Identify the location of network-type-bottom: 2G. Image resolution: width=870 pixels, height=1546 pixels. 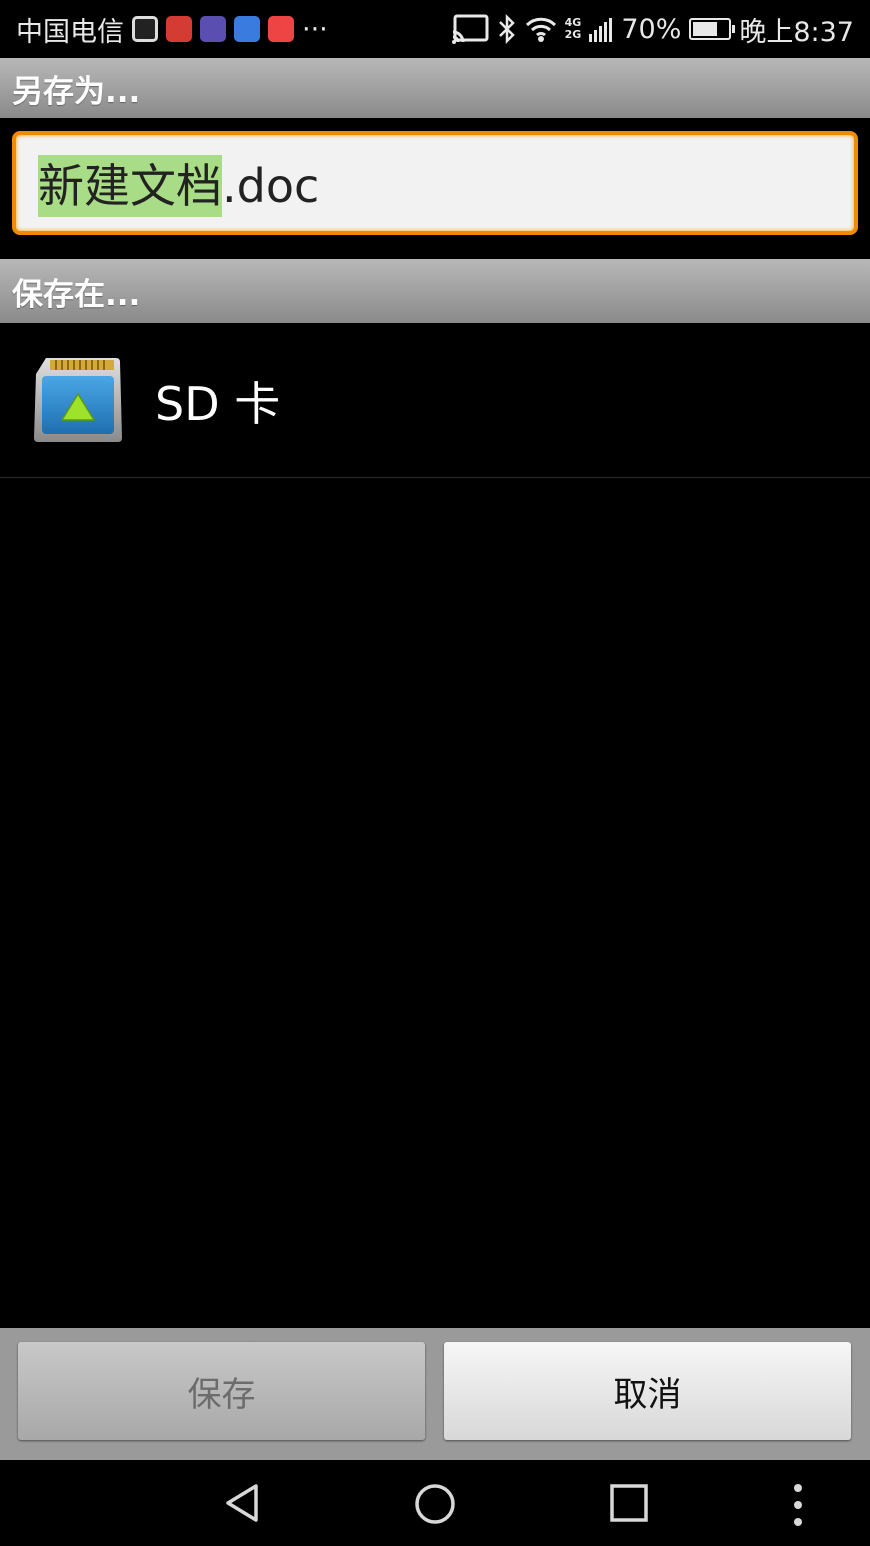
(573, 34).